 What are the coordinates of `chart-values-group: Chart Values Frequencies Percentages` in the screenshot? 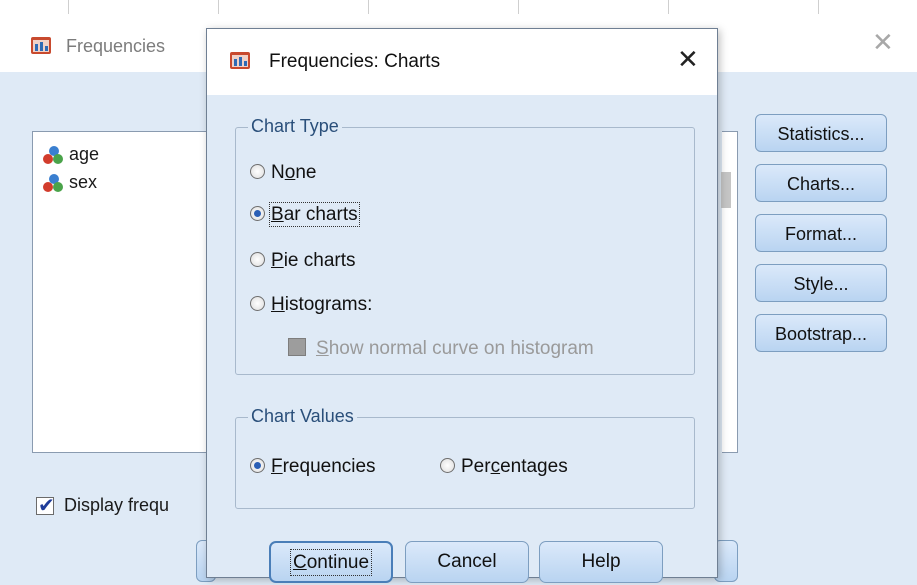 It's located at (465, 457).